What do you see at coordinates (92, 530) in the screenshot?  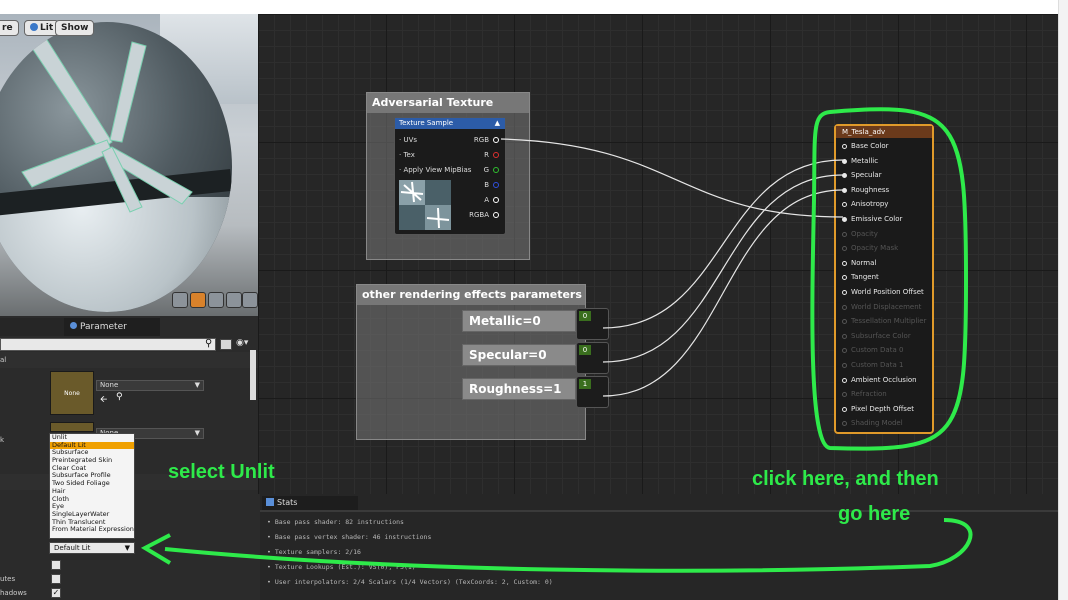 I see `shading-model-option: From Material Expression` at bounding box center [92, 530].